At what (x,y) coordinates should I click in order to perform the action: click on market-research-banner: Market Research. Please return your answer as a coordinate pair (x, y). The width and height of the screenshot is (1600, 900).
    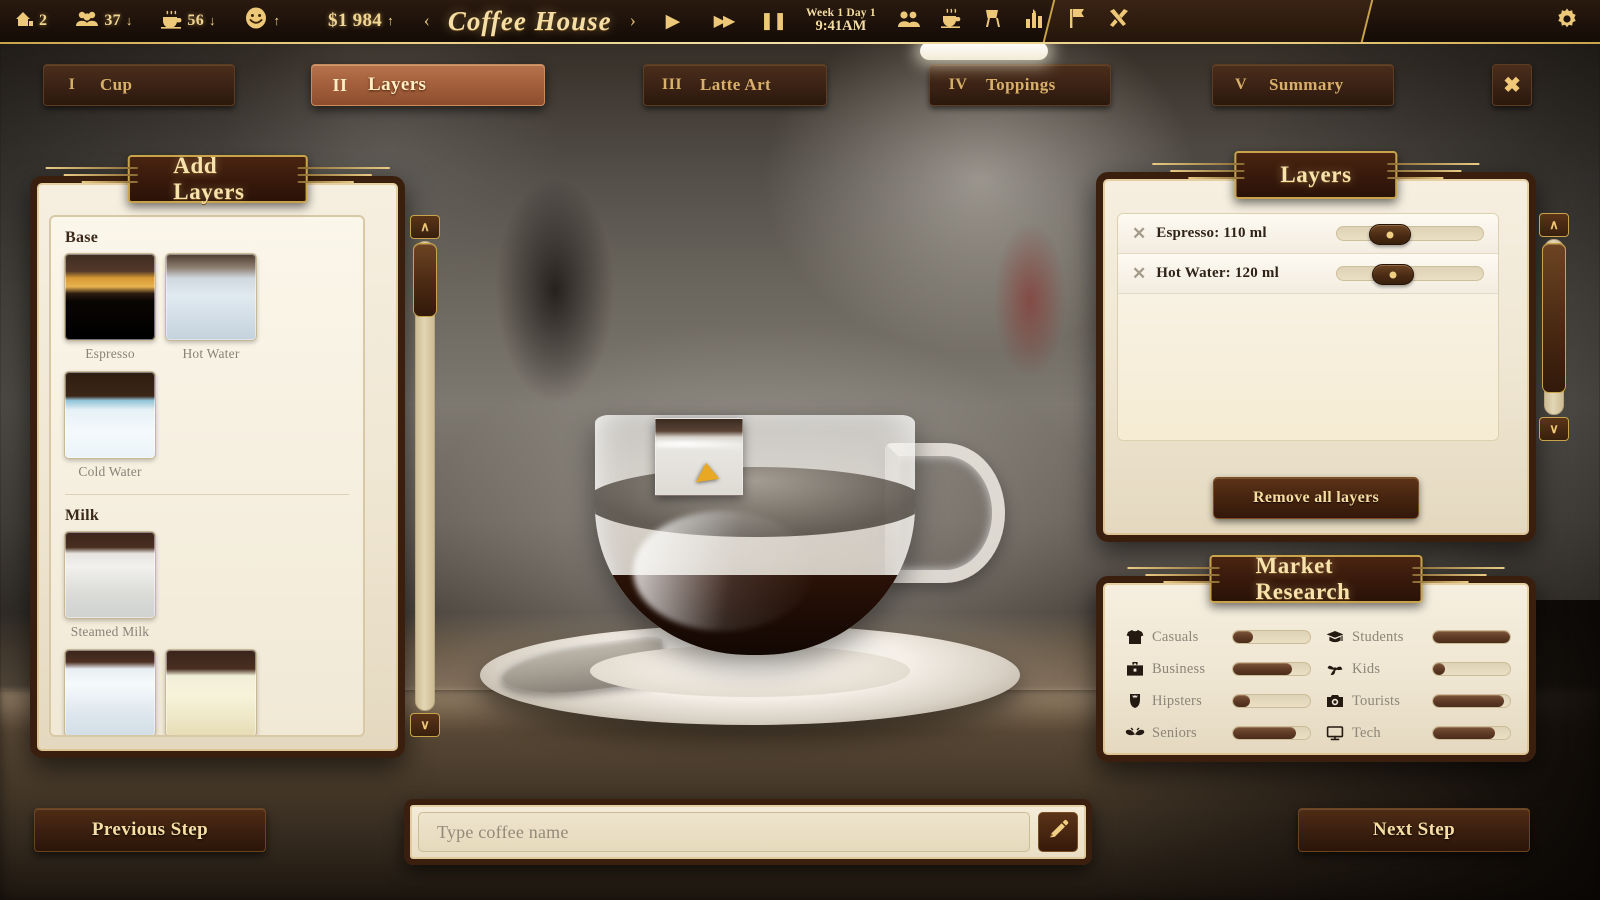
    Looking at the image, I should click on (1316, 578).